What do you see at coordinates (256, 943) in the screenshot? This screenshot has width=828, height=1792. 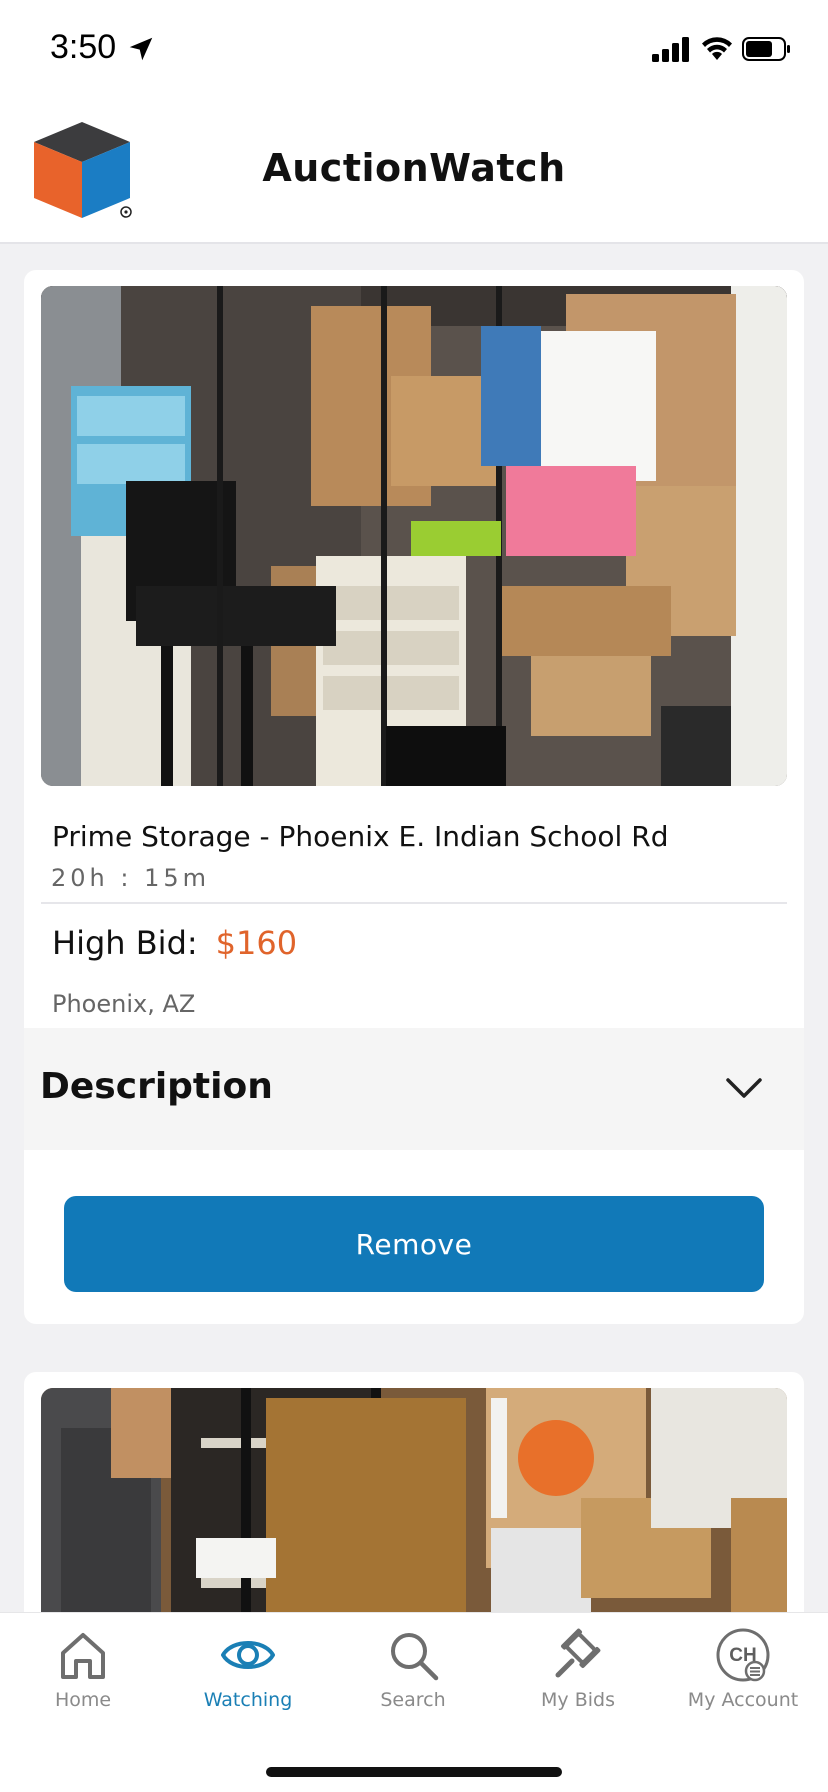 I see `high-bid-value: $160` at bounding box center [256, 943].